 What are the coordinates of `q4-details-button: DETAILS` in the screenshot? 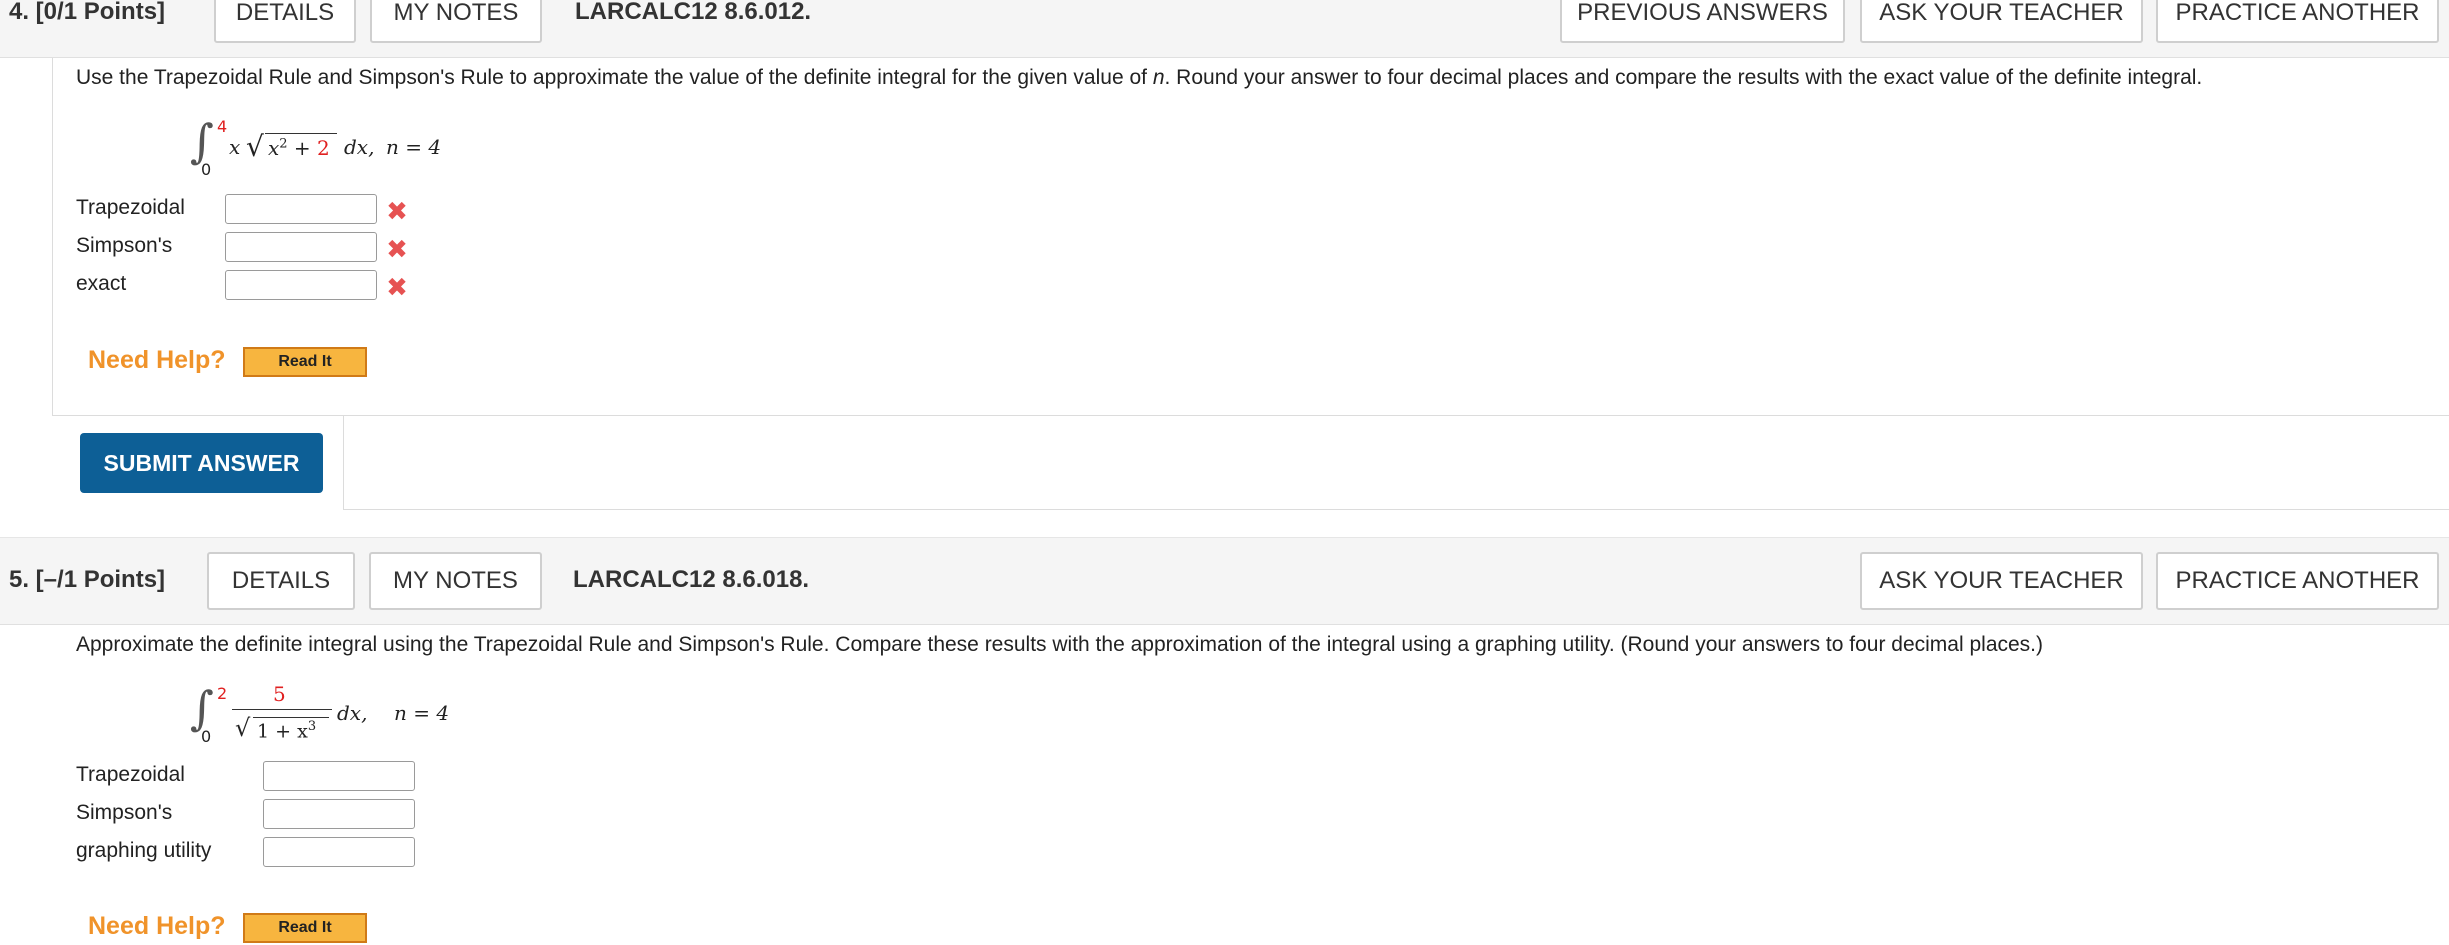 It's located at (285, 21).